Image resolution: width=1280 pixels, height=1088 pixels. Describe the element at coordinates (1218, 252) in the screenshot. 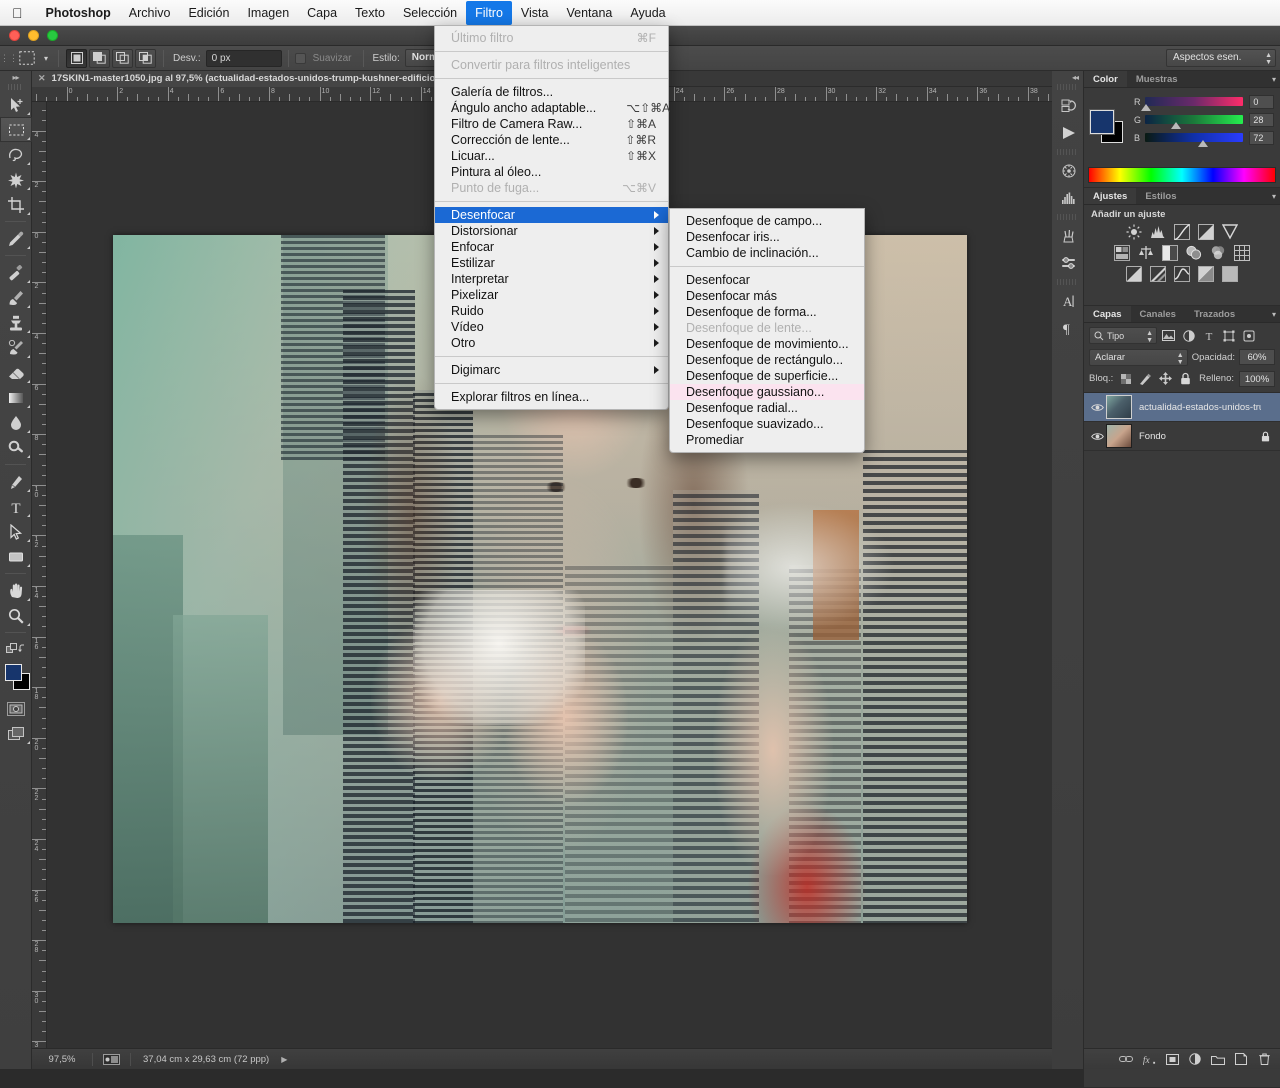

I see `channel-mixer-icon` at that location.